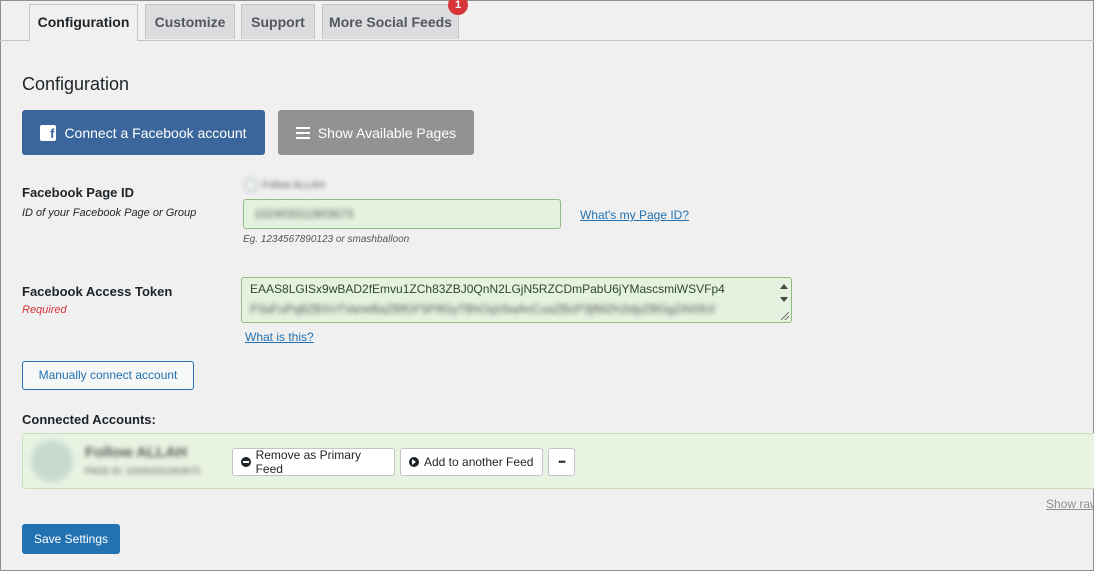  Describe the element at coordinates (279, 337) in the screenshot. I see `what-is-this-link: What is this?` at that location.